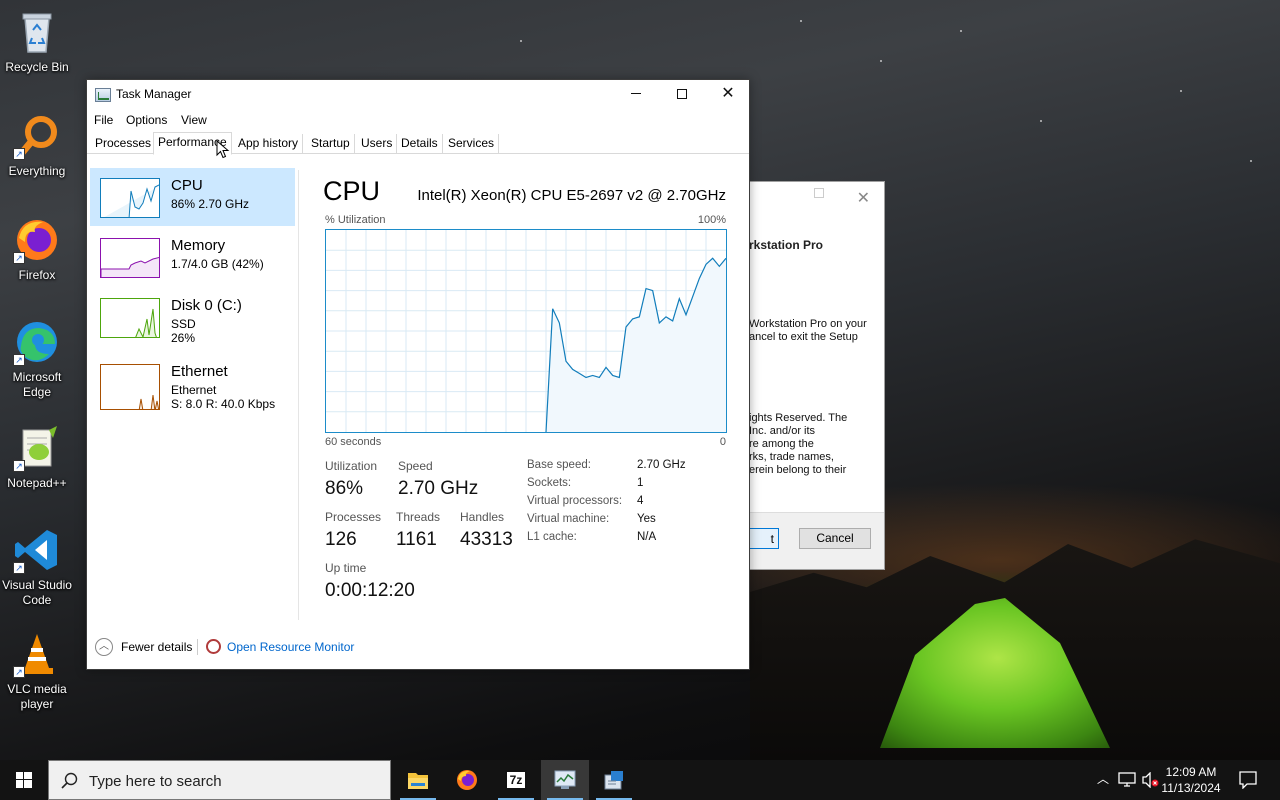  What do you see at coordinates (219, 780) in the screenshot?
I see `search-box: Type here to search` at bounding box center [219, 780].